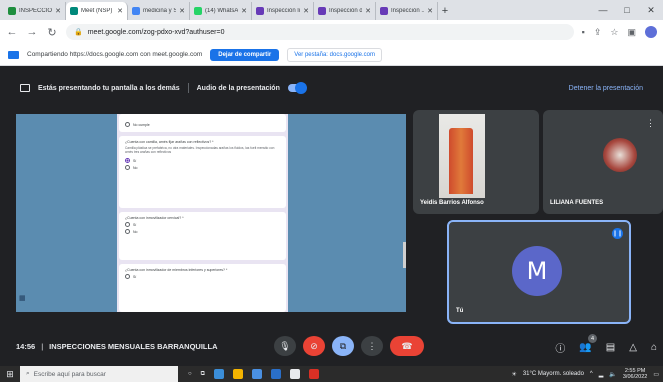 This screenshot has width=663, height=382. What do you see at coordinates (656, 374) in the screenshot?
I see `notifications-icon: ▭` at bounding box center [656, 374].